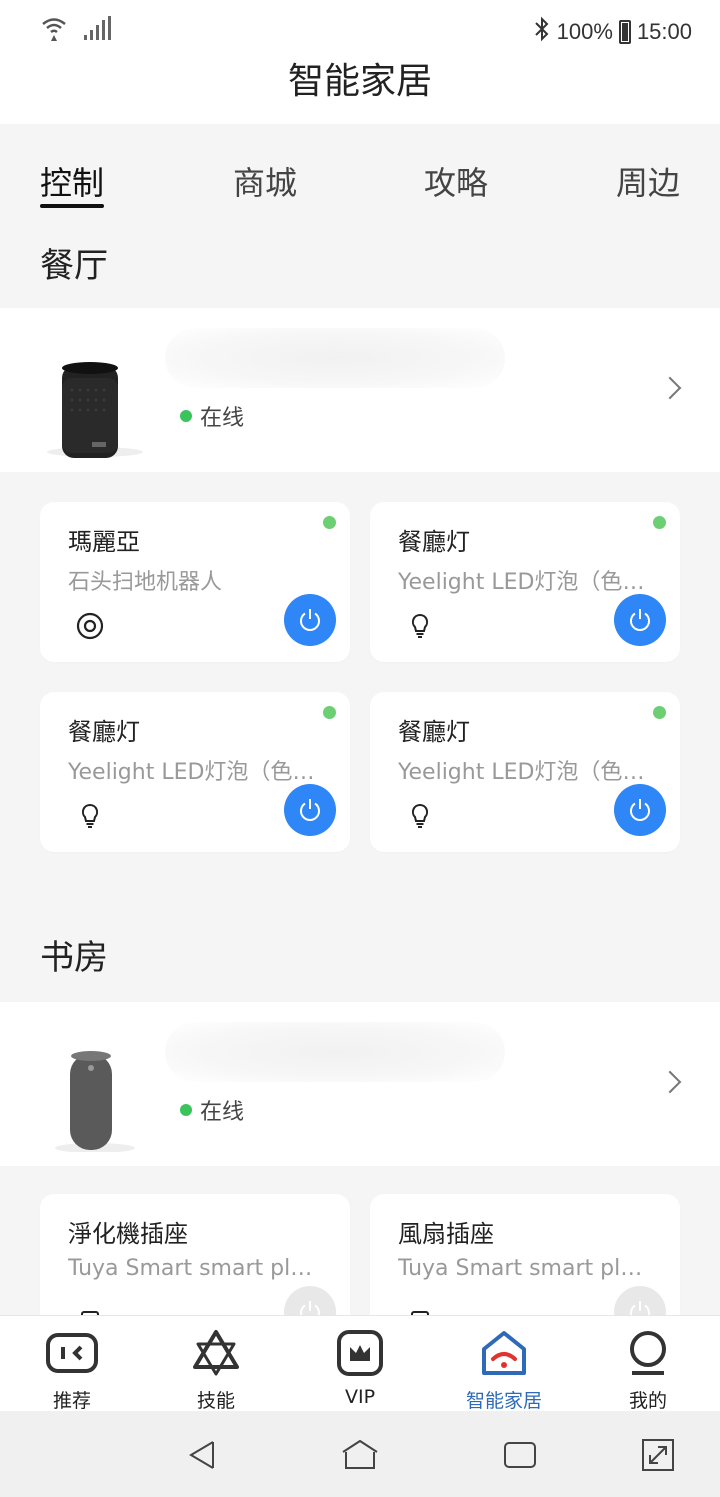 The image size is (720, 1497). What do you see at coordinates (202, 1455) in the screenshot?
I see `back-icon` at bounding box center [202, 1455].